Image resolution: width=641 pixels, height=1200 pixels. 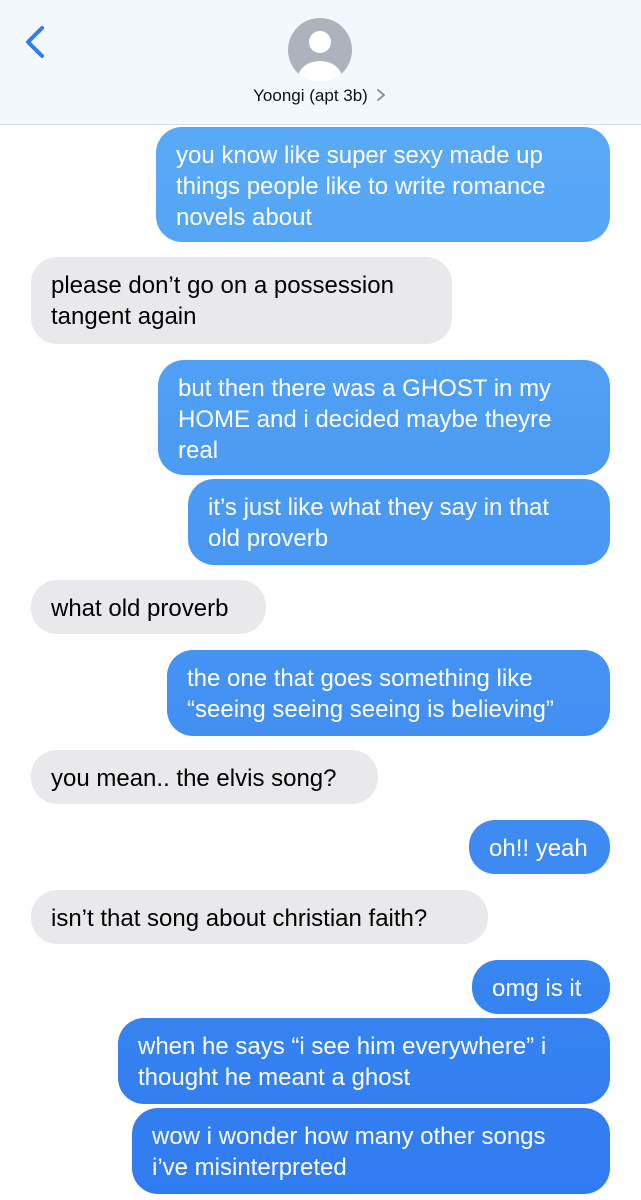 What do you see at coordinates (320, 56) in the screenshot?
I see `person-silhouette-icon` at bounding box center [320, 56].